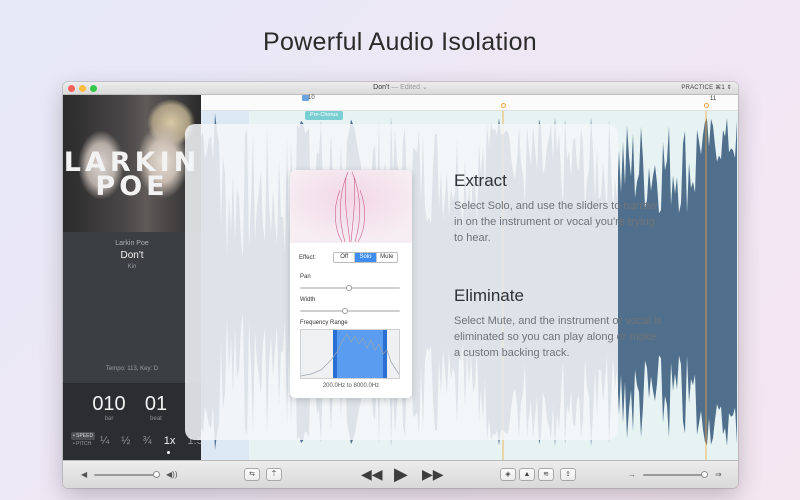 The height and width of the screenshot is (500, 800). I want to click on fast-forward-button: ▶▶, so click(433, 474).